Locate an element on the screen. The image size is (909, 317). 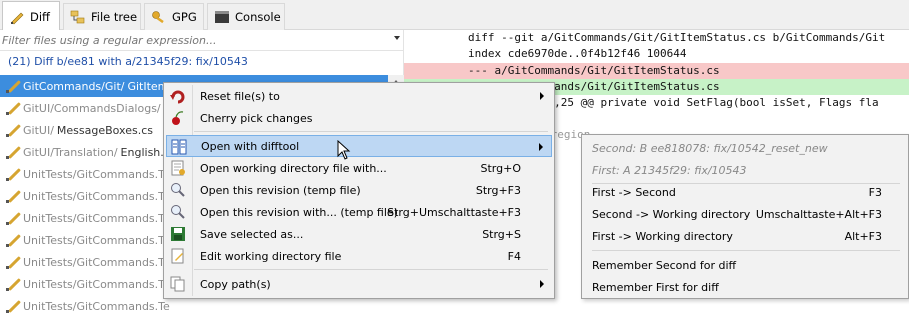
key-icon is located at coordinates (159, 17).